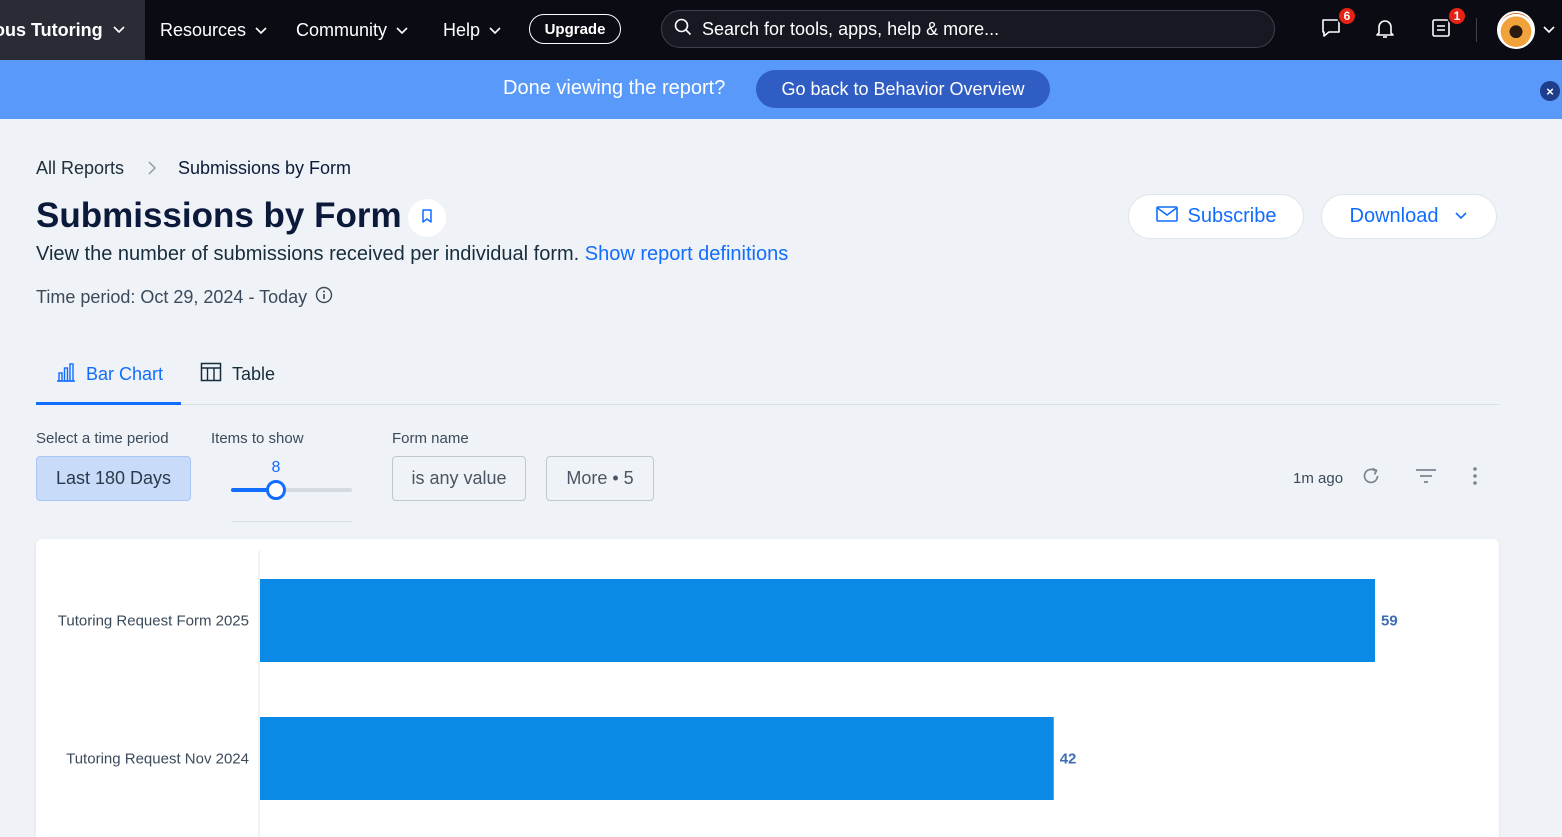 Image resolution: width=1562 pixels, height=837 pixels. I want to click on chart-data-label: 42, so click(1068, 759).